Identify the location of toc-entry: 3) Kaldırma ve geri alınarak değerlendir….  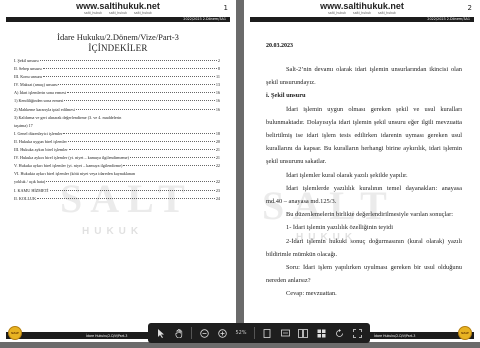
(117, 119).